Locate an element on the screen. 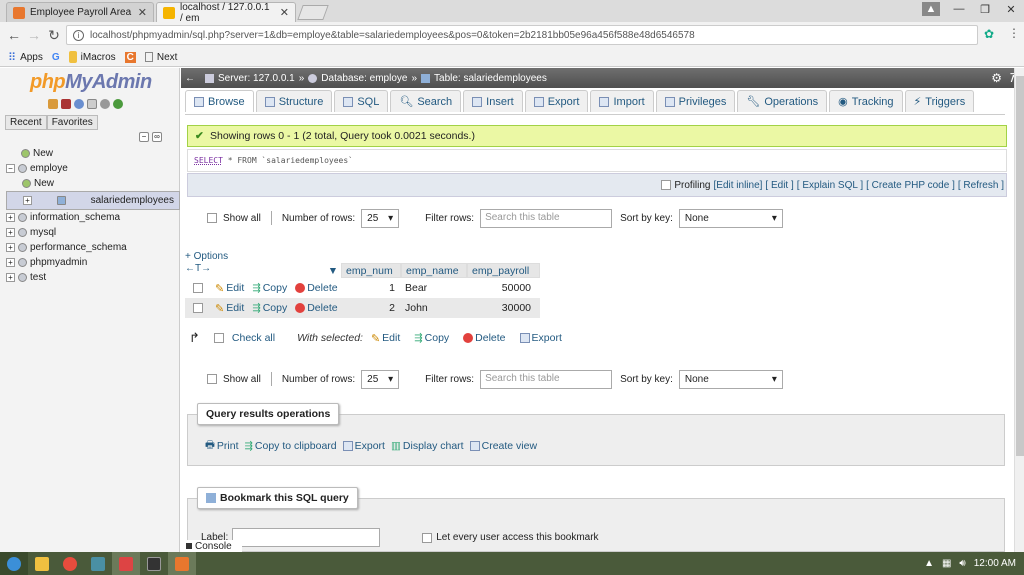 Image resolution: width=1024 pixels, height=575 pixels. export-button: Export is located at coordinates (363, 446).